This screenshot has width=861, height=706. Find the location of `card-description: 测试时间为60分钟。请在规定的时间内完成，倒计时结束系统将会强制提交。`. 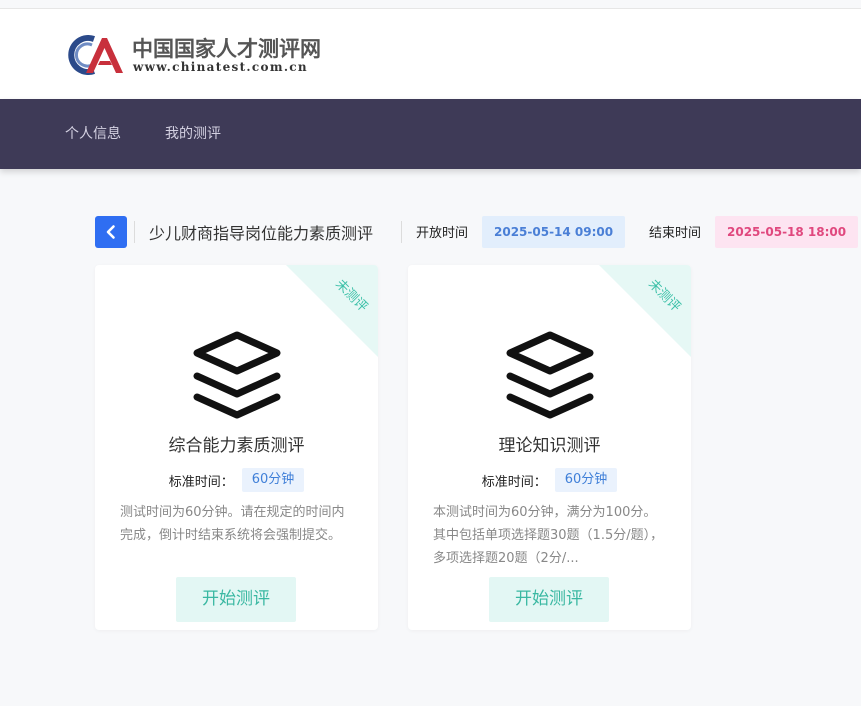

card-description: 测试时间为60分钟。请在规定的时间内完成，倒计时结束系统将会强制提交。 is located at coordinates (232, 524).